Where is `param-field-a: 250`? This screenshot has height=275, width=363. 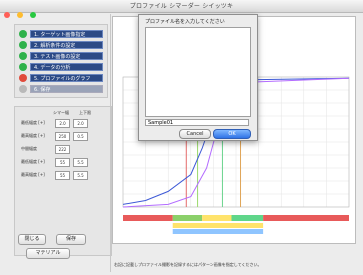 param-field-a: 250 is located at coordinates (62, 136).